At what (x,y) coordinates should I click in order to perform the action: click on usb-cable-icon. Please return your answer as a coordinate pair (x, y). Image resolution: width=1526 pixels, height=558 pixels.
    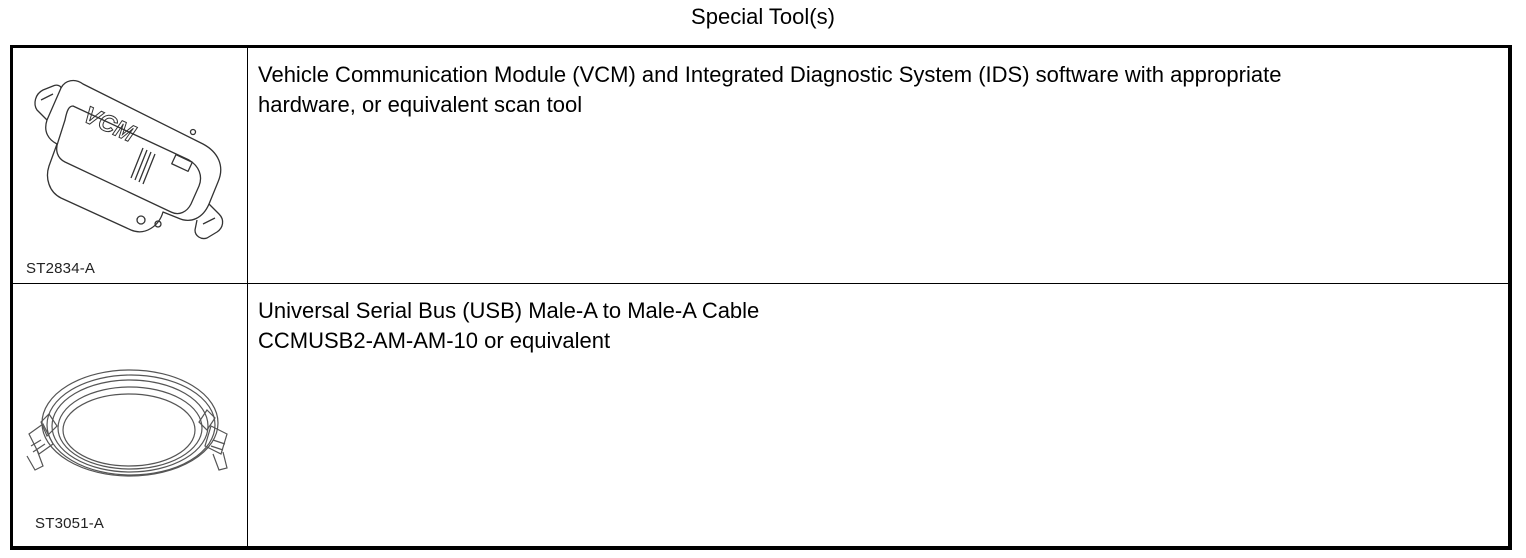
    Looking at the image, I should click on (127, 423).